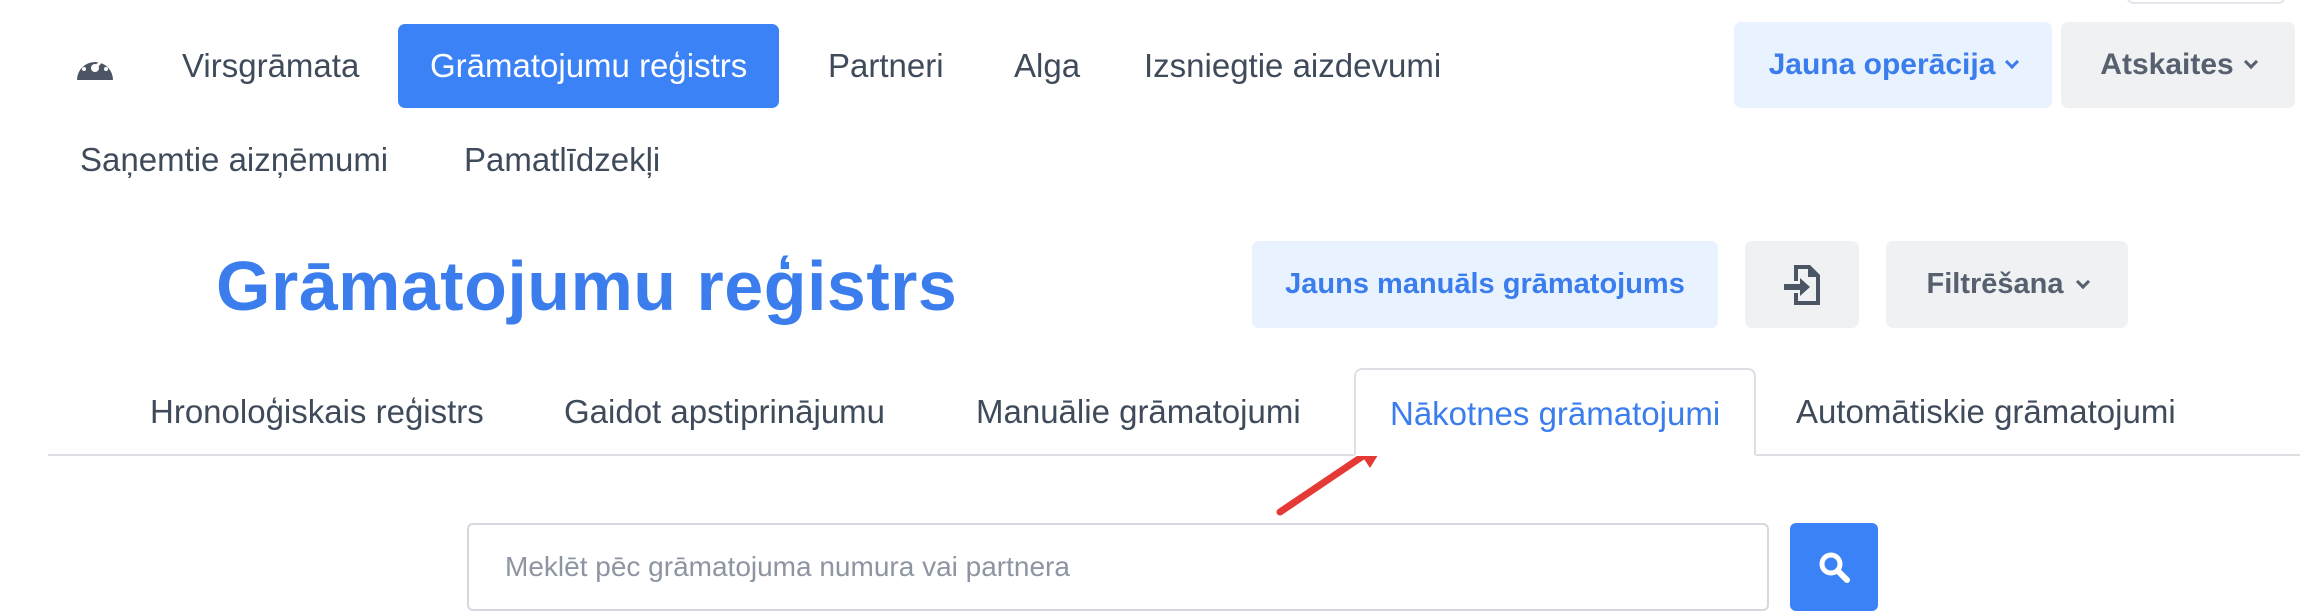 The image size is (2300, 611). Describe the element at coordinates (1882, 64) in the screenshot. I see `new-operation-label: Jauna operācija` at that location.